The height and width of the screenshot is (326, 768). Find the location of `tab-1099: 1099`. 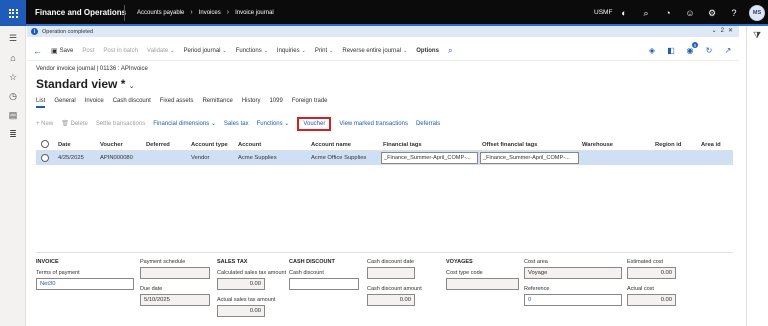

tab-1099: 1099 is located at coordinates (275, 103).